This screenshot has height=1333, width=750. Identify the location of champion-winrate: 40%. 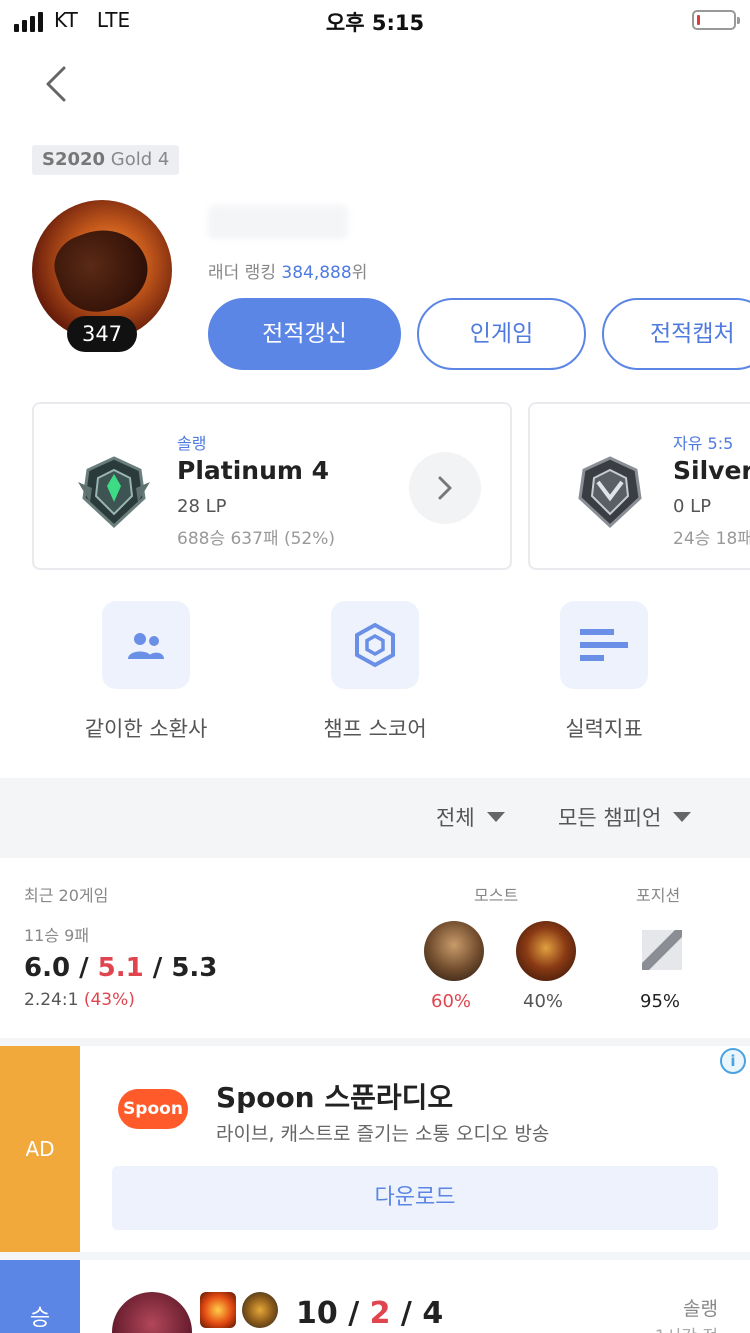
(543, 1001).